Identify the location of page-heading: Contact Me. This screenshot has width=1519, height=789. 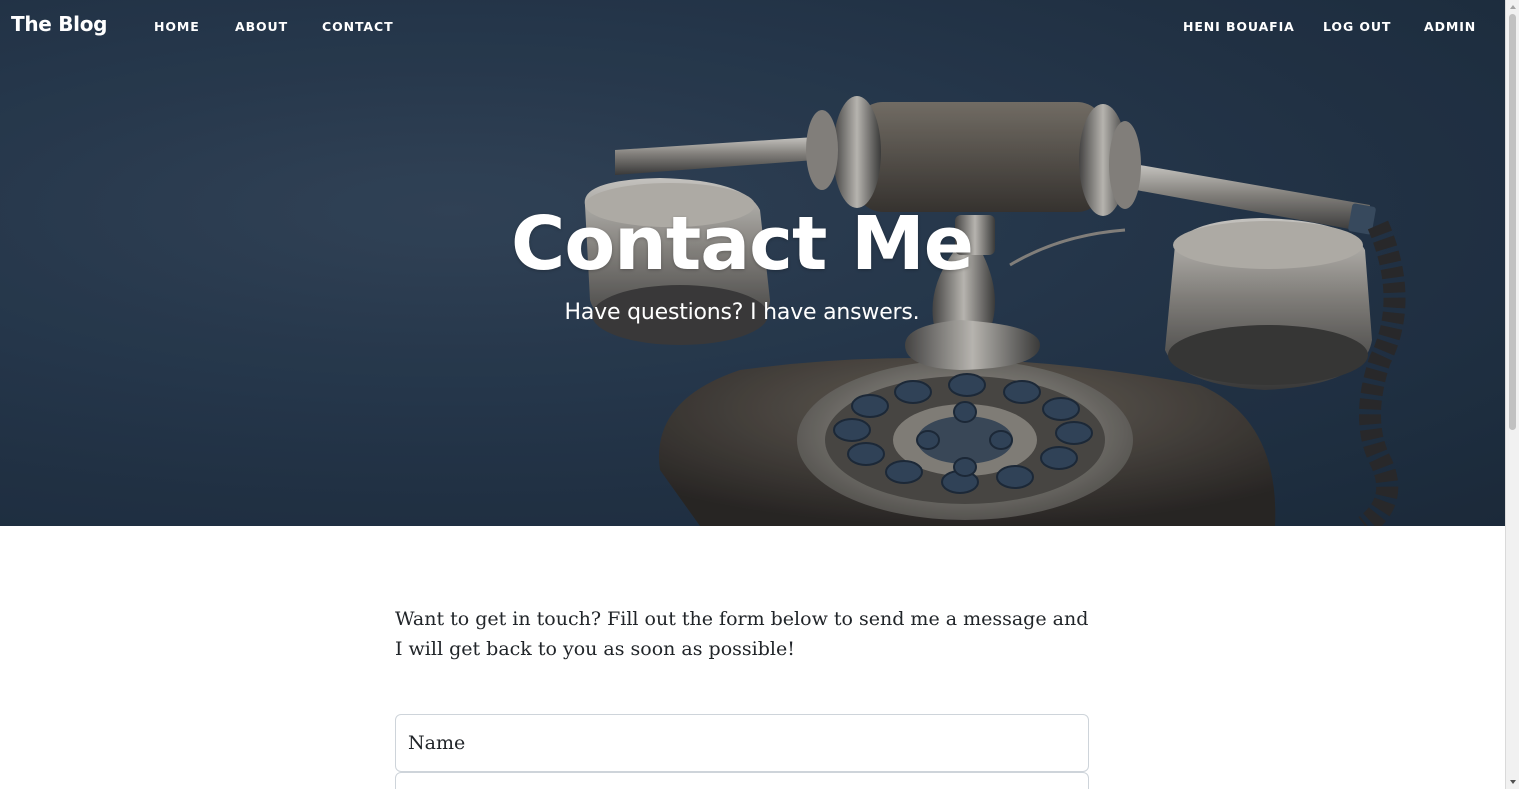
(742, 244).